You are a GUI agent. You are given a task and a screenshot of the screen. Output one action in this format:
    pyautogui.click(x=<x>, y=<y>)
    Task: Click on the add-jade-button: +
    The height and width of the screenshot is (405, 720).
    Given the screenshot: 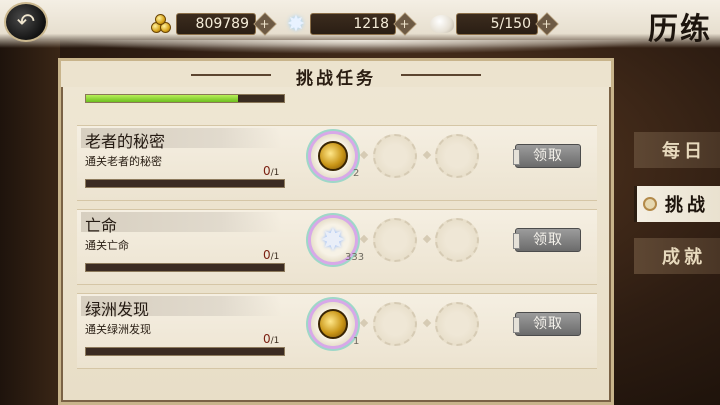 What is the action you would take?
    pyautogui.click(x=405, y=24)
    